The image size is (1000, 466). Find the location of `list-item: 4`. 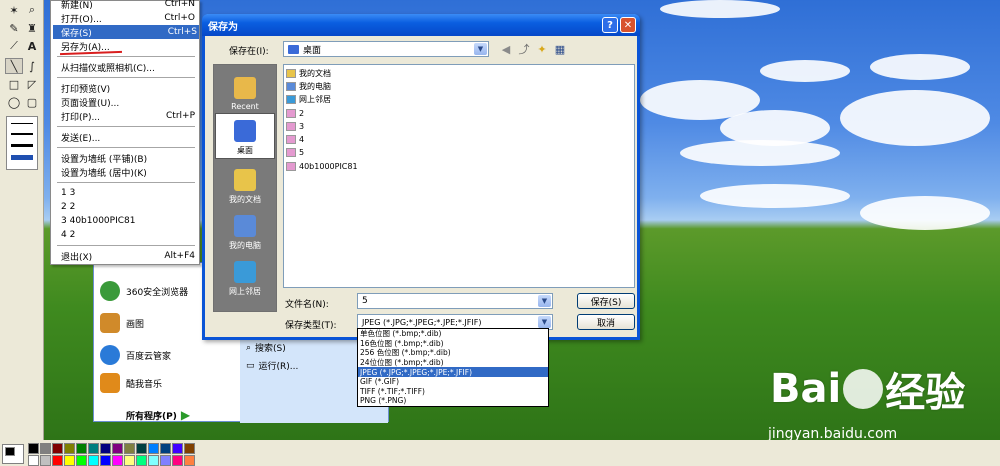

list-item: 4 is located at coordinates (295, 139).